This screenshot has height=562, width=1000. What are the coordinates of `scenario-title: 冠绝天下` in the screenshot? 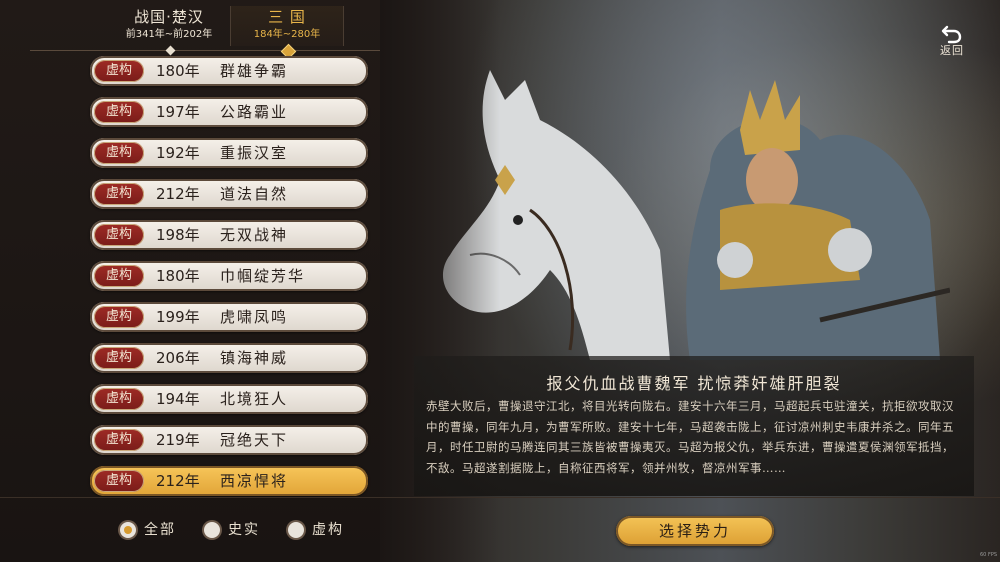 It's located at (254, 440).